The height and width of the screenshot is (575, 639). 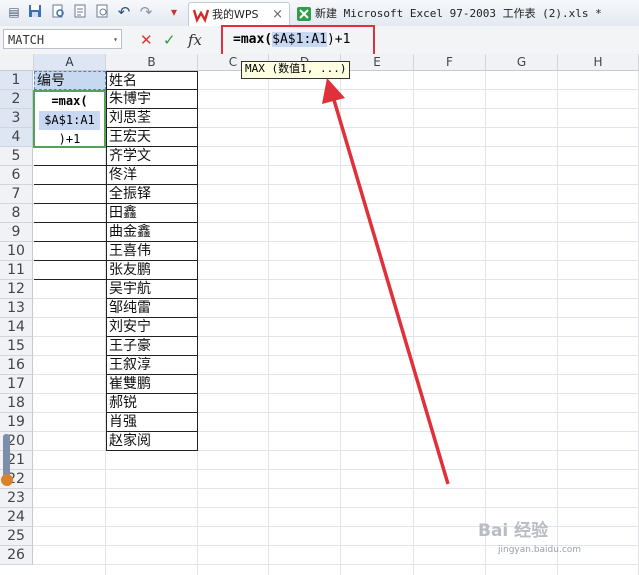 I want to click on watermark-logo: Bai 经验, so click(x=513, y=531).